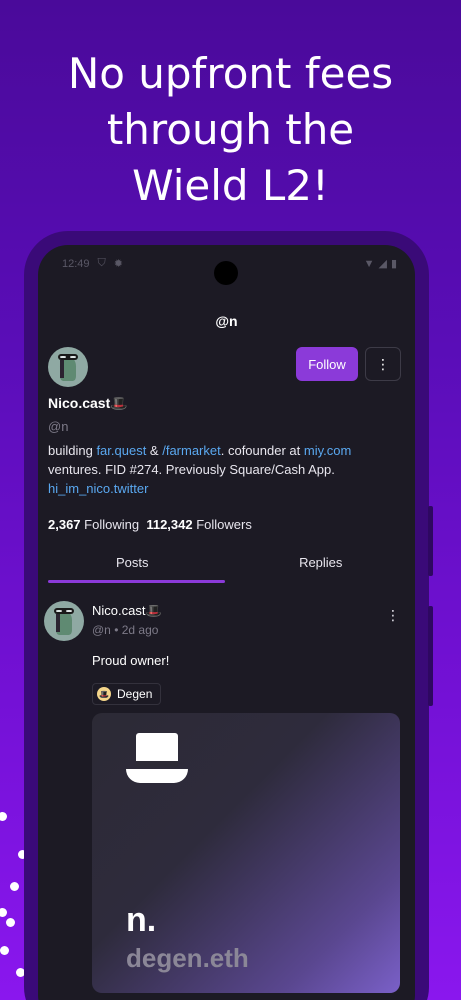 The image size is (461, 1000). Describe the element at coordinates (191, 450) in the screenshot. I see `link-farmarket: /farmarket` at that location.